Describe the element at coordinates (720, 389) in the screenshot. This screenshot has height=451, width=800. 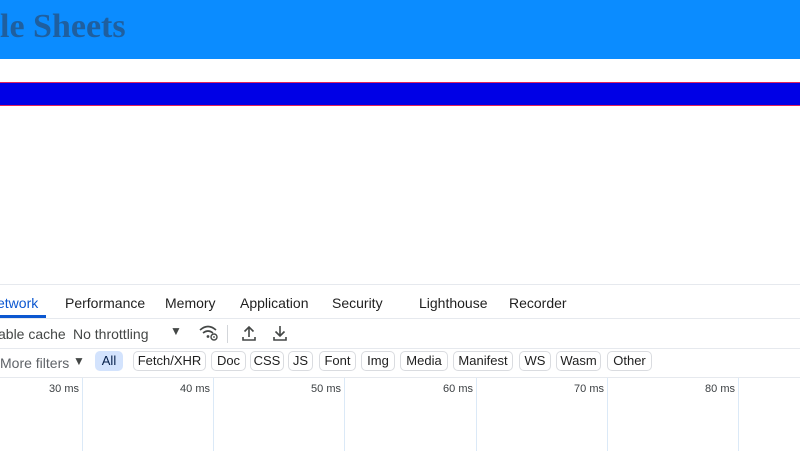
I see `timeline-tick-label: 80 ms` at that location.